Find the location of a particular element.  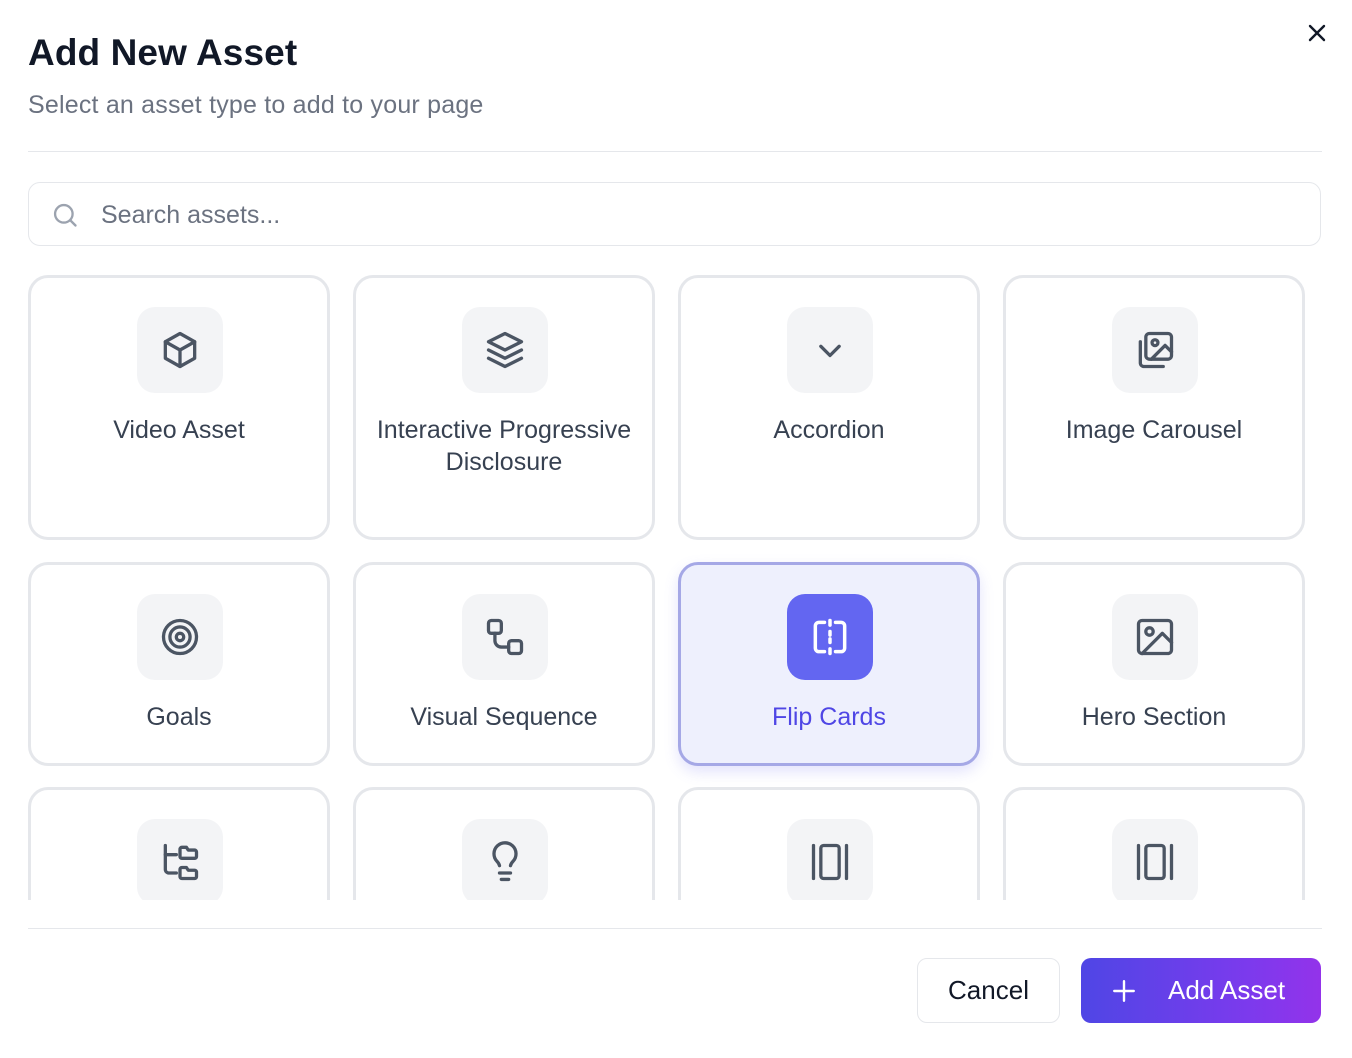

footer-divider is located at coordinates (675, 928).